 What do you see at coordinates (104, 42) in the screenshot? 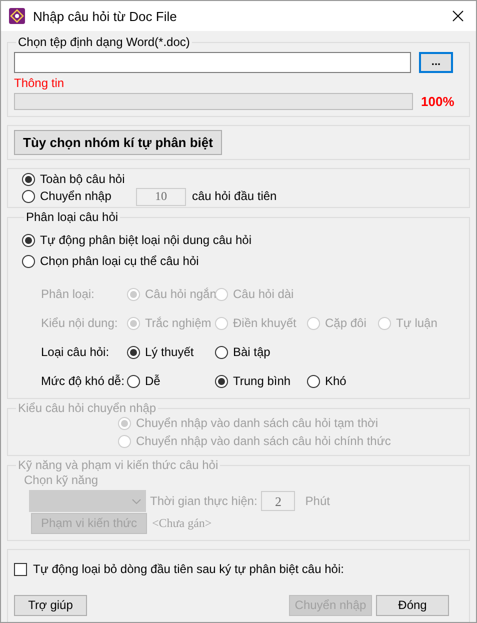
I see `group-title: Chọn tệp định dạng Word(*.doc)` at bounding box center [104, 42].